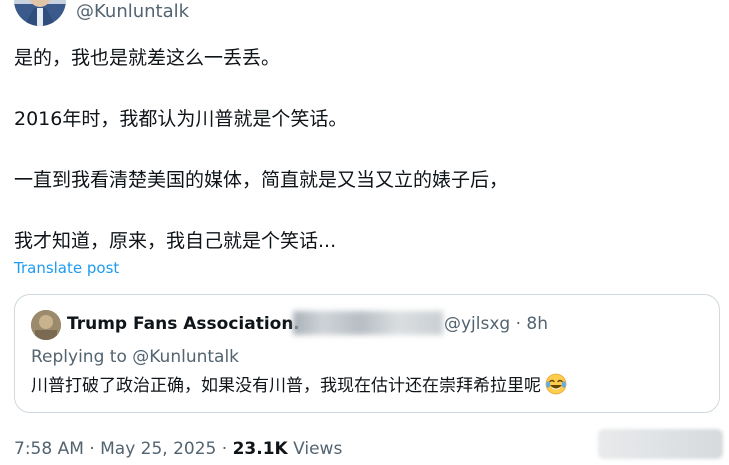  Describe the element at coordinates (82, 357) in the screenshot. I see `replying-to-prefix: Replying to` at that location.